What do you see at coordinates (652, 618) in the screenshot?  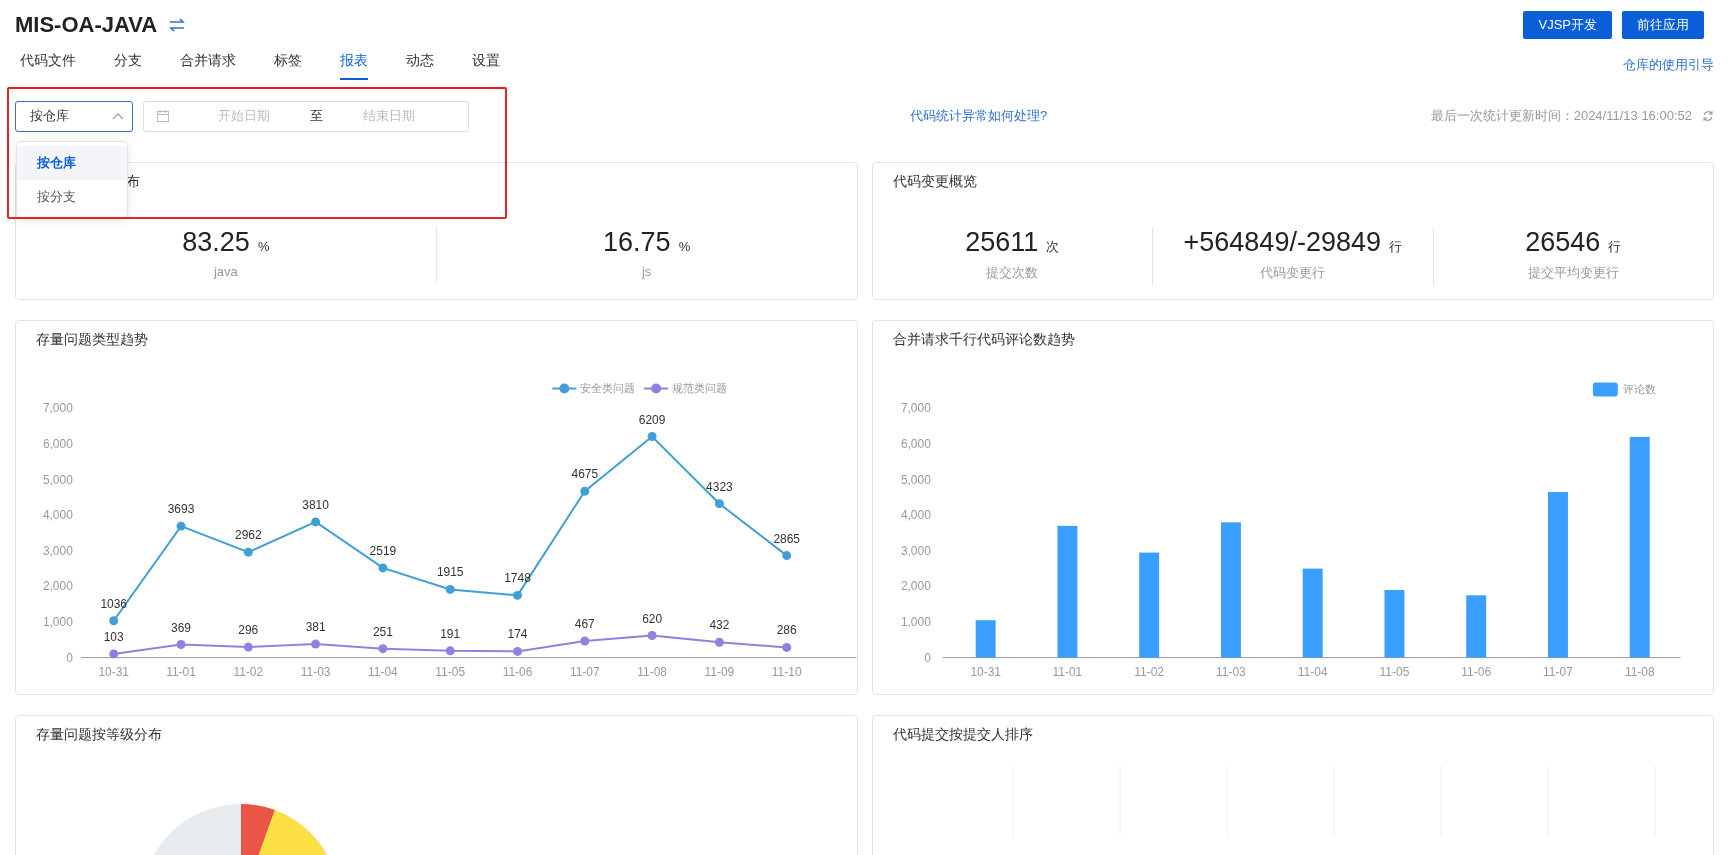 I see `data-label: 620` at bounding box center [652, 618].